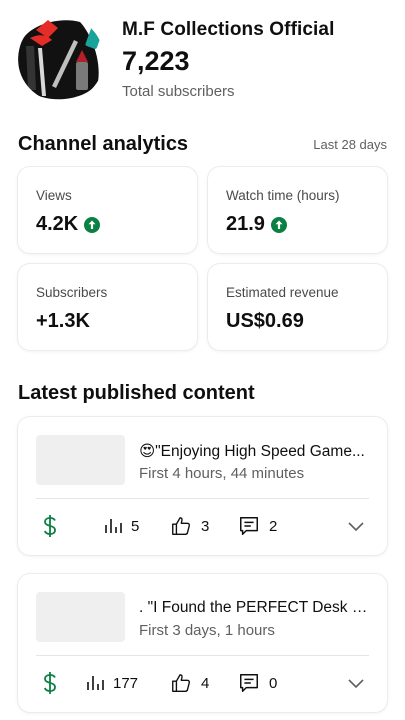 This screenshot has height=720, width=405. I want to click on comments-count: 0, so click(273, 683).